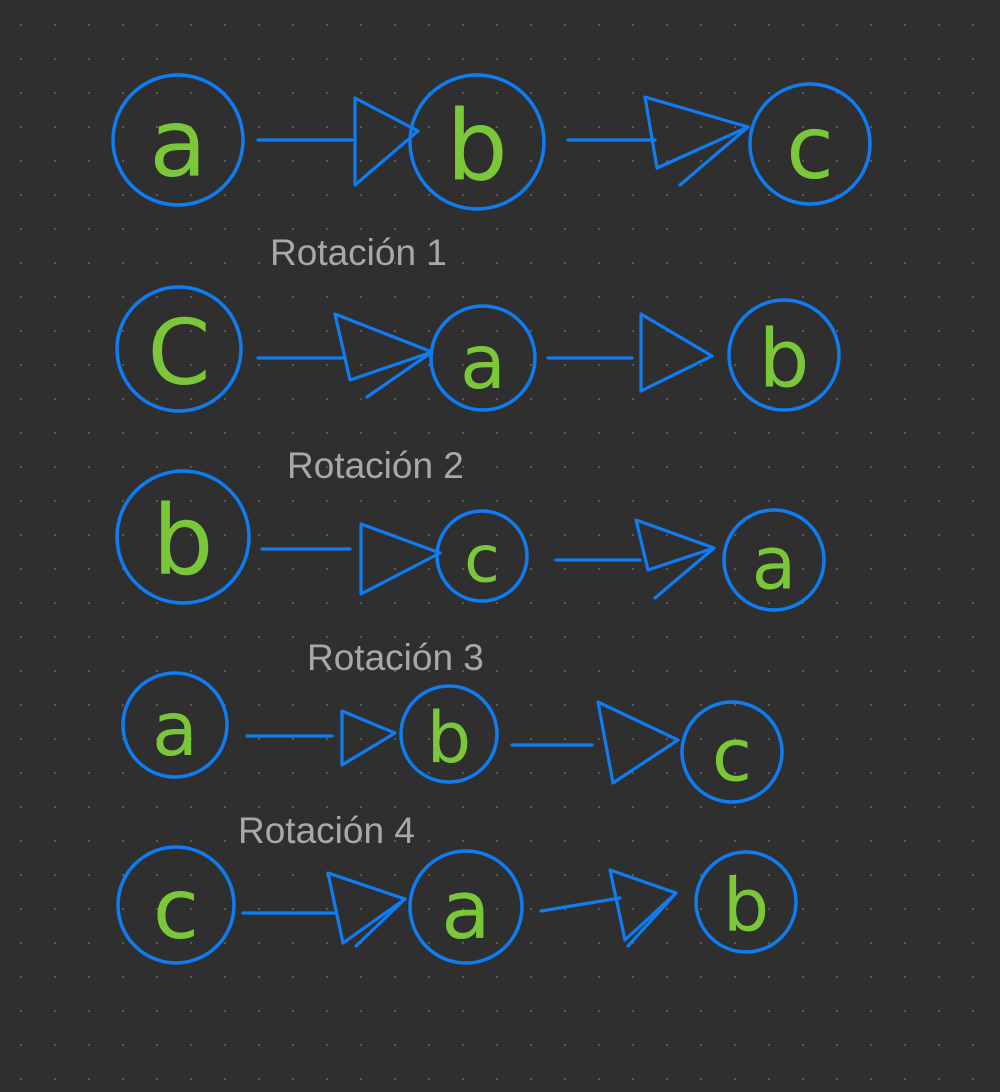 This screenshot has height=1092, width=1000. What do you see at coordinates (179, 353) in the screenshot?
I see `node-letter-letter-c: C` at bounding box center [179, 353].